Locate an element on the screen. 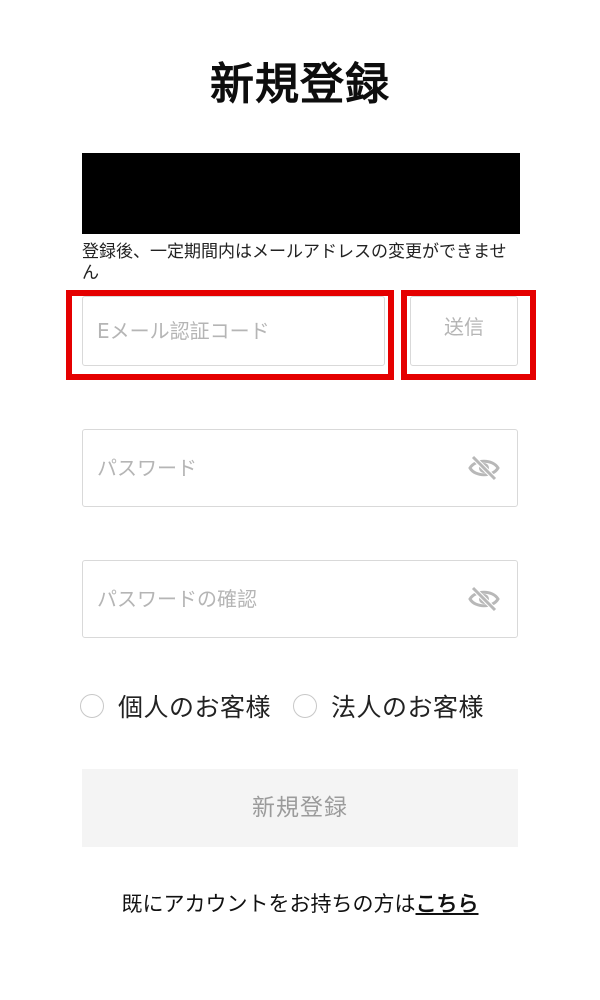 The image size is (600, 1000). page-title: 新規登録 is located at coordinates (300, 84).